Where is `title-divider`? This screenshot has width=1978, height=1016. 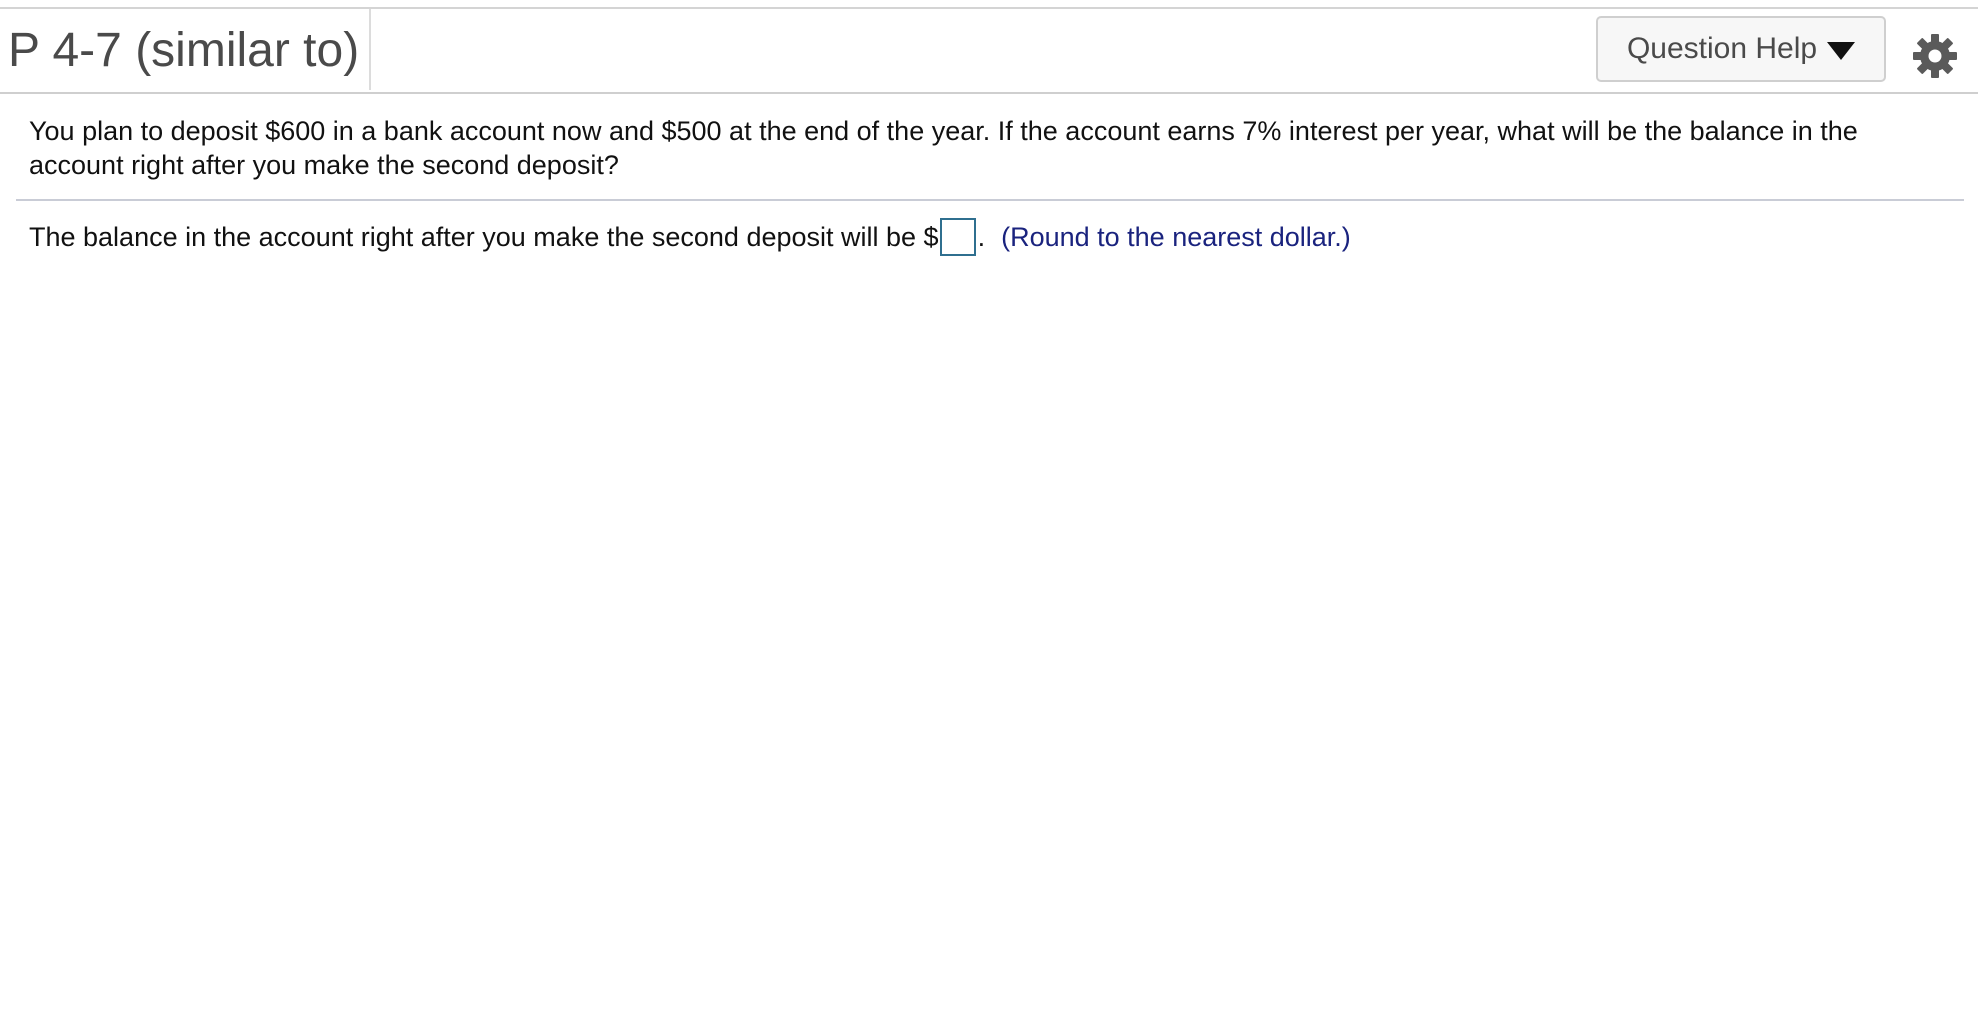 title-divider is located at coordinates (370, 49).